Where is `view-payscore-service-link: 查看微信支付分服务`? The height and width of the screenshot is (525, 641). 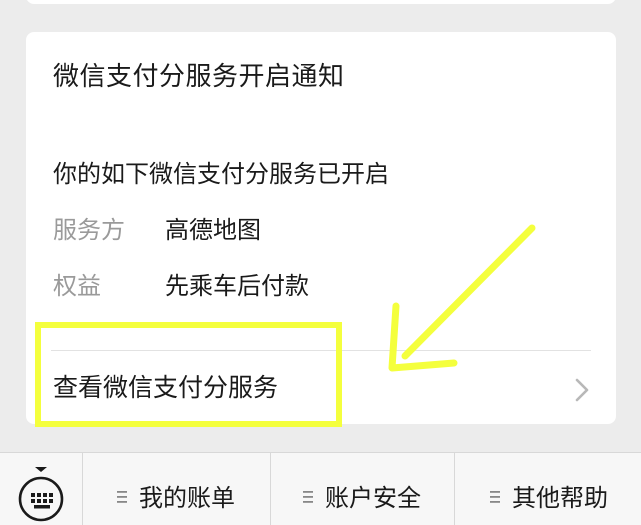
view-payscore-service-link: 查看微信支付分服务 is located at coordinates (321, 387).